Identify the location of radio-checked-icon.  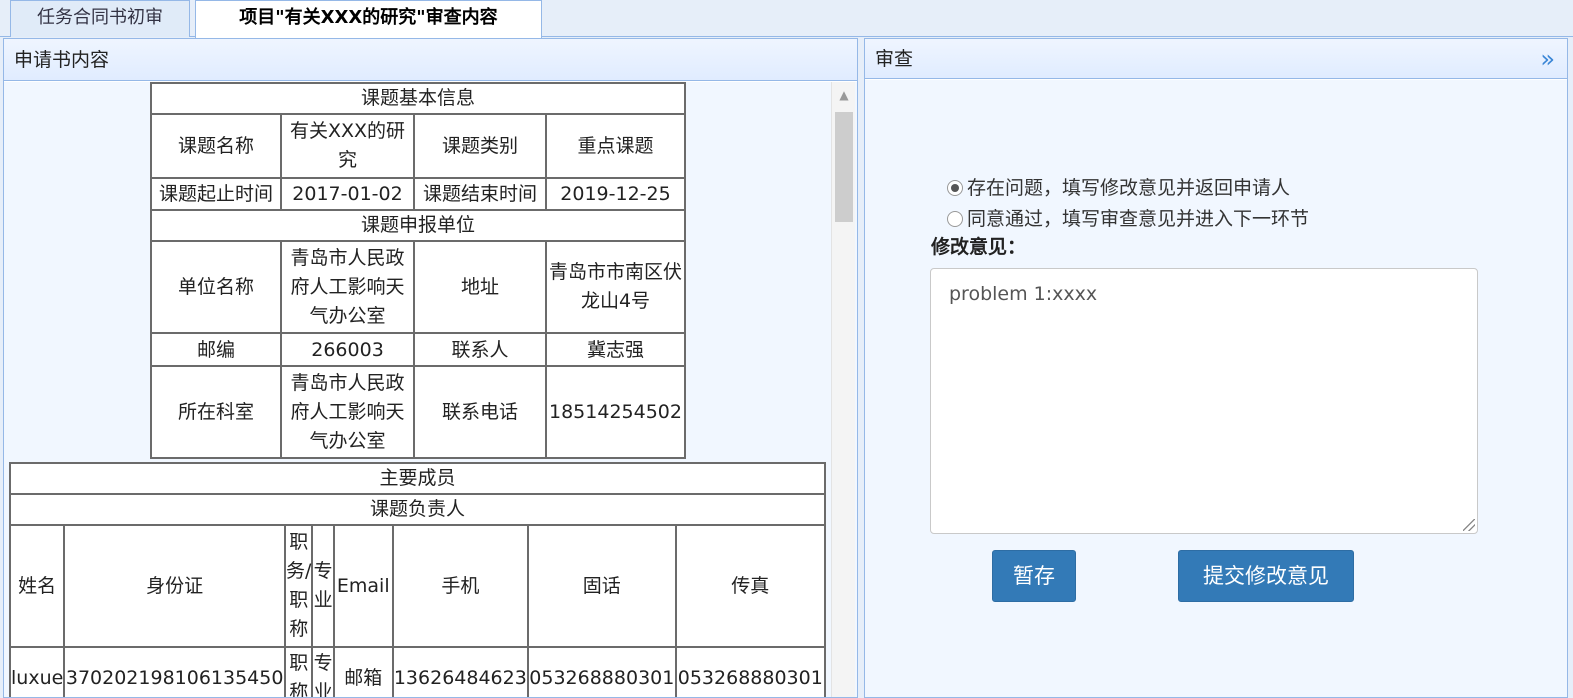
(955, 188).